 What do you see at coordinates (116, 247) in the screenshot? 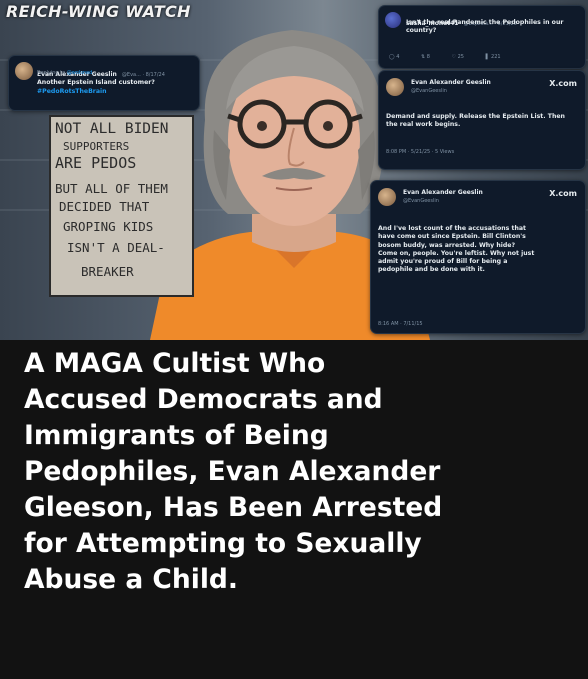
I see `sign-line: ISN'T A DEAL-` at bounding box center [116, 247].